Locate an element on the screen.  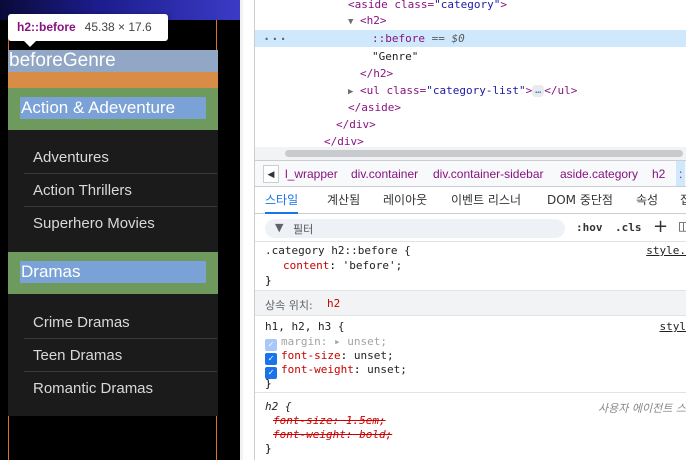
user-agent-label: 사용자 에이전트 스 is located at coordinates (642, 408).